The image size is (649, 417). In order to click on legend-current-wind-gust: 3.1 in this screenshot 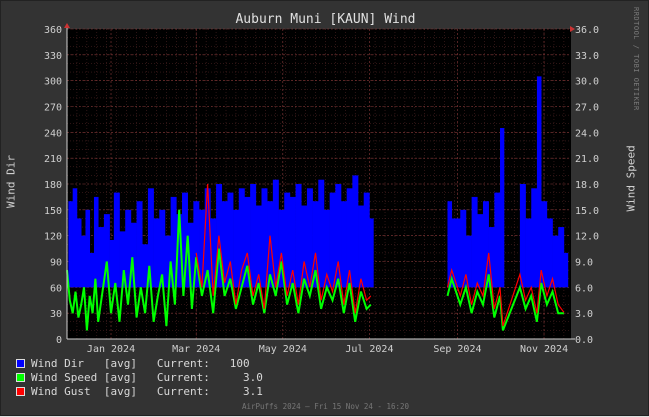, I will do `click(252, 391)`.